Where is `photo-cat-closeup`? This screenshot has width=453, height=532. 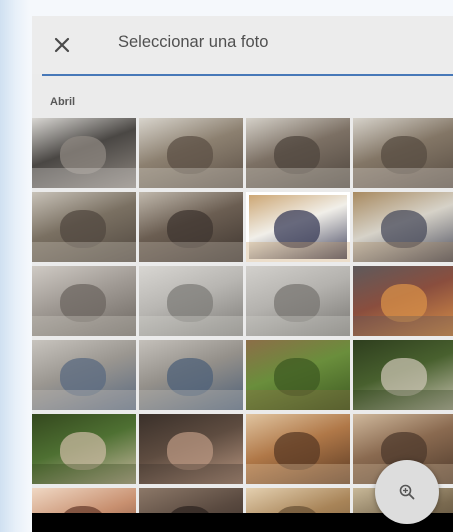 photo-cat-closeup is located at coordinates (191, 227).